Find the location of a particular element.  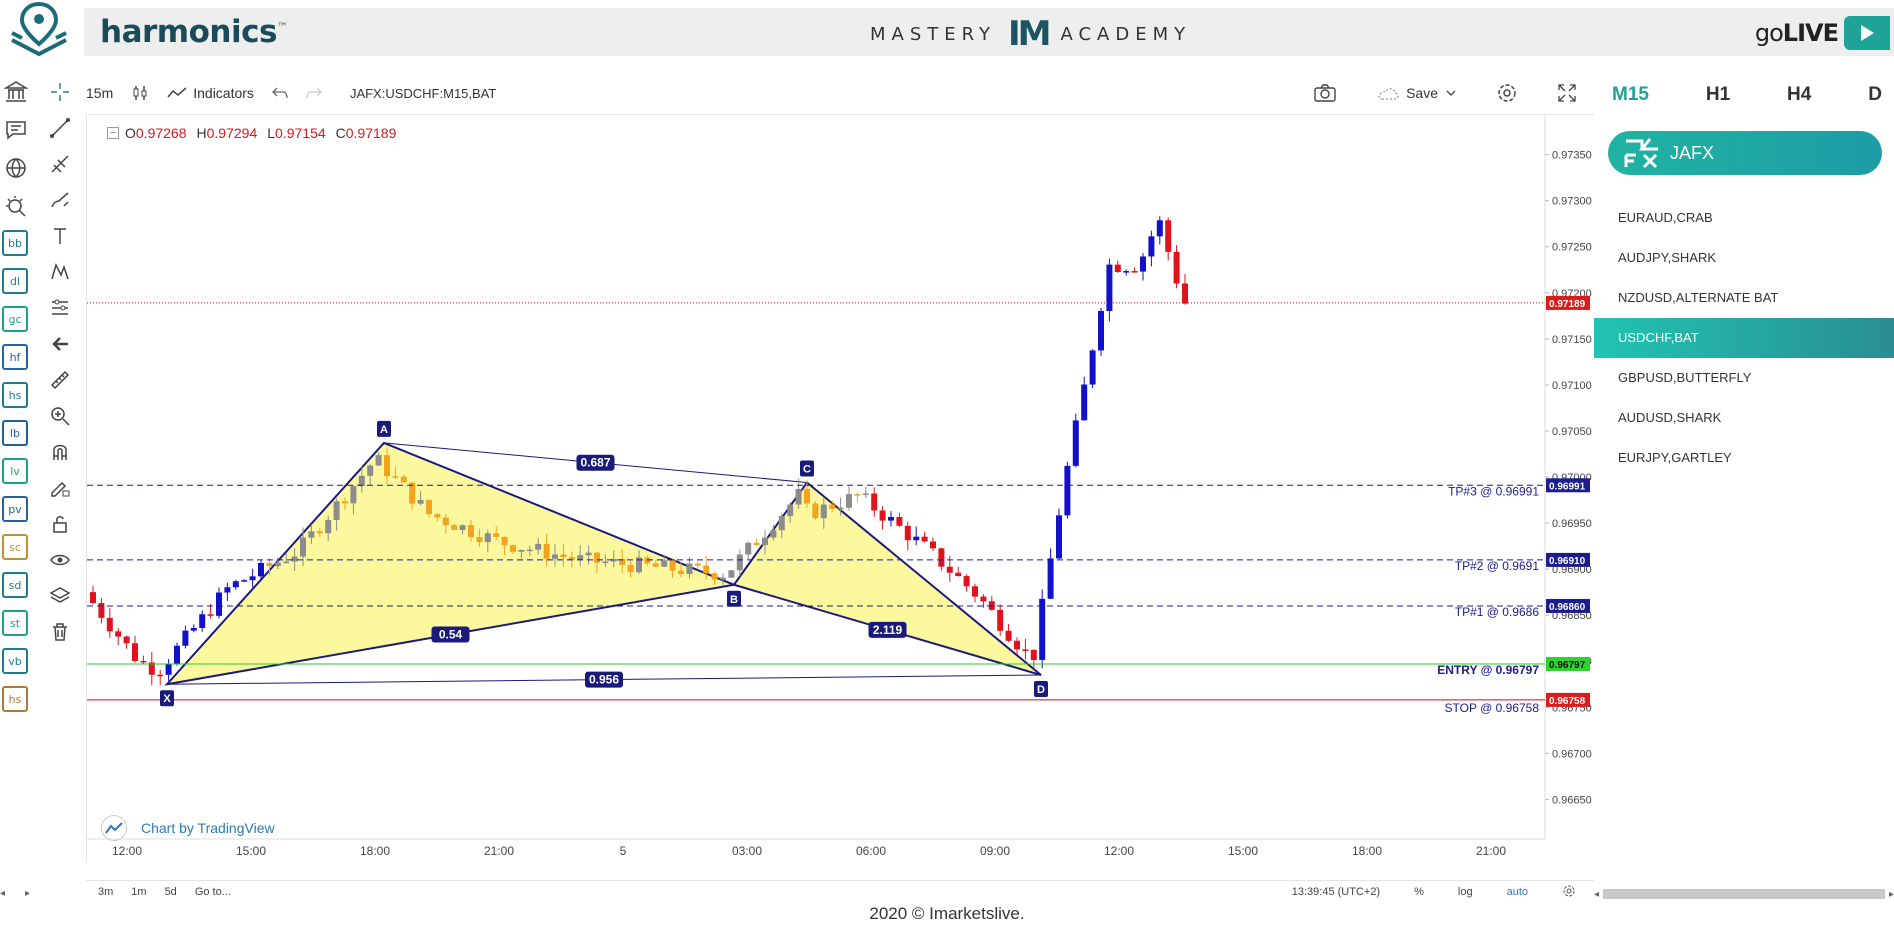

globe-icon is located at coordinates (16, 168).